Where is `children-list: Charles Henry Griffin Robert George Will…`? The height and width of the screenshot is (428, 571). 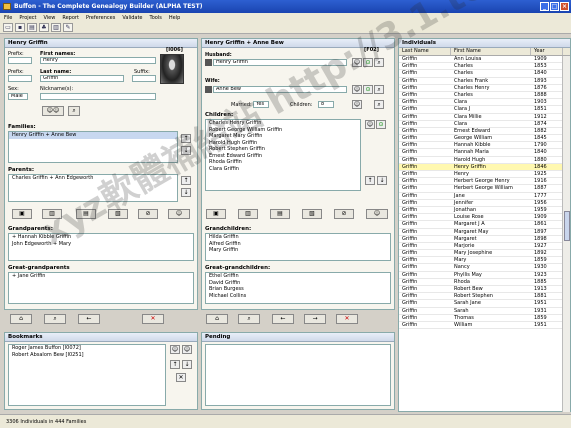
children-list: Charles Henry Griffin Robert George Will… is located at coordinates (283, 155).